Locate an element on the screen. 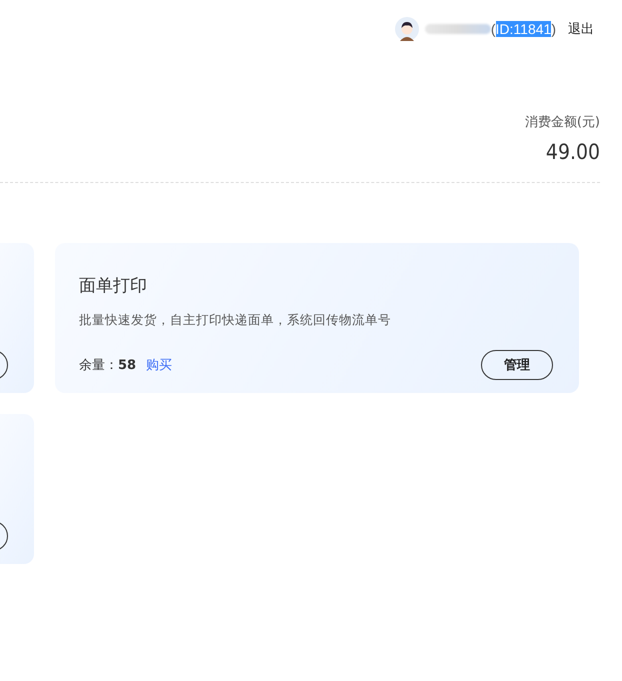 This screenshot has width=622, height=681. amount-label: 消费金额(元) is located at coordinates (562, 122).